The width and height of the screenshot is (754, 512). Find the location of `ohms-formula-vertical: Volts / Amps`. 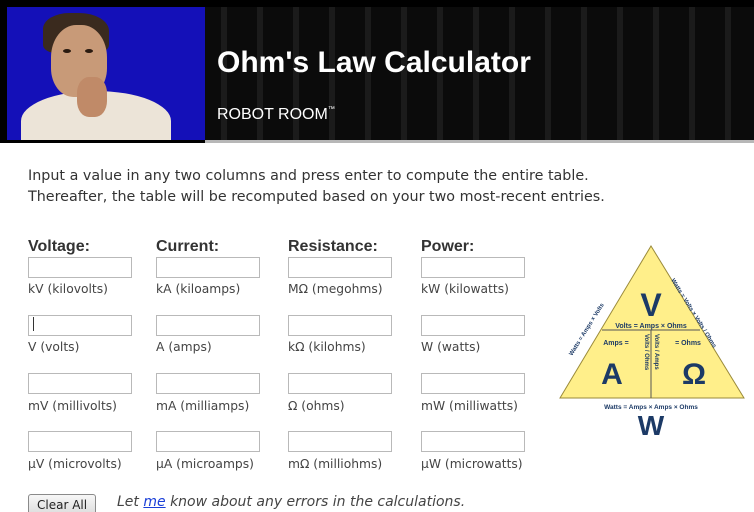

ohms-formula-vertical: Volts / Amps is located at coordinates (656, 352).